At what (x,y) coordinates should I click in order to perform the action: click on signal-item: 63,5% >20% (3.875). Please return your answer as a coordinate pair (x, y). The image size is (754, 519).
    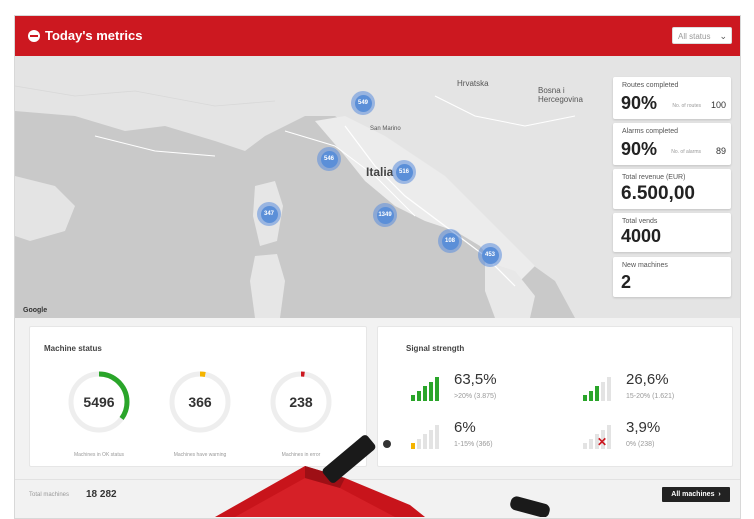
    Looking at the image, I should click on (481, 389).